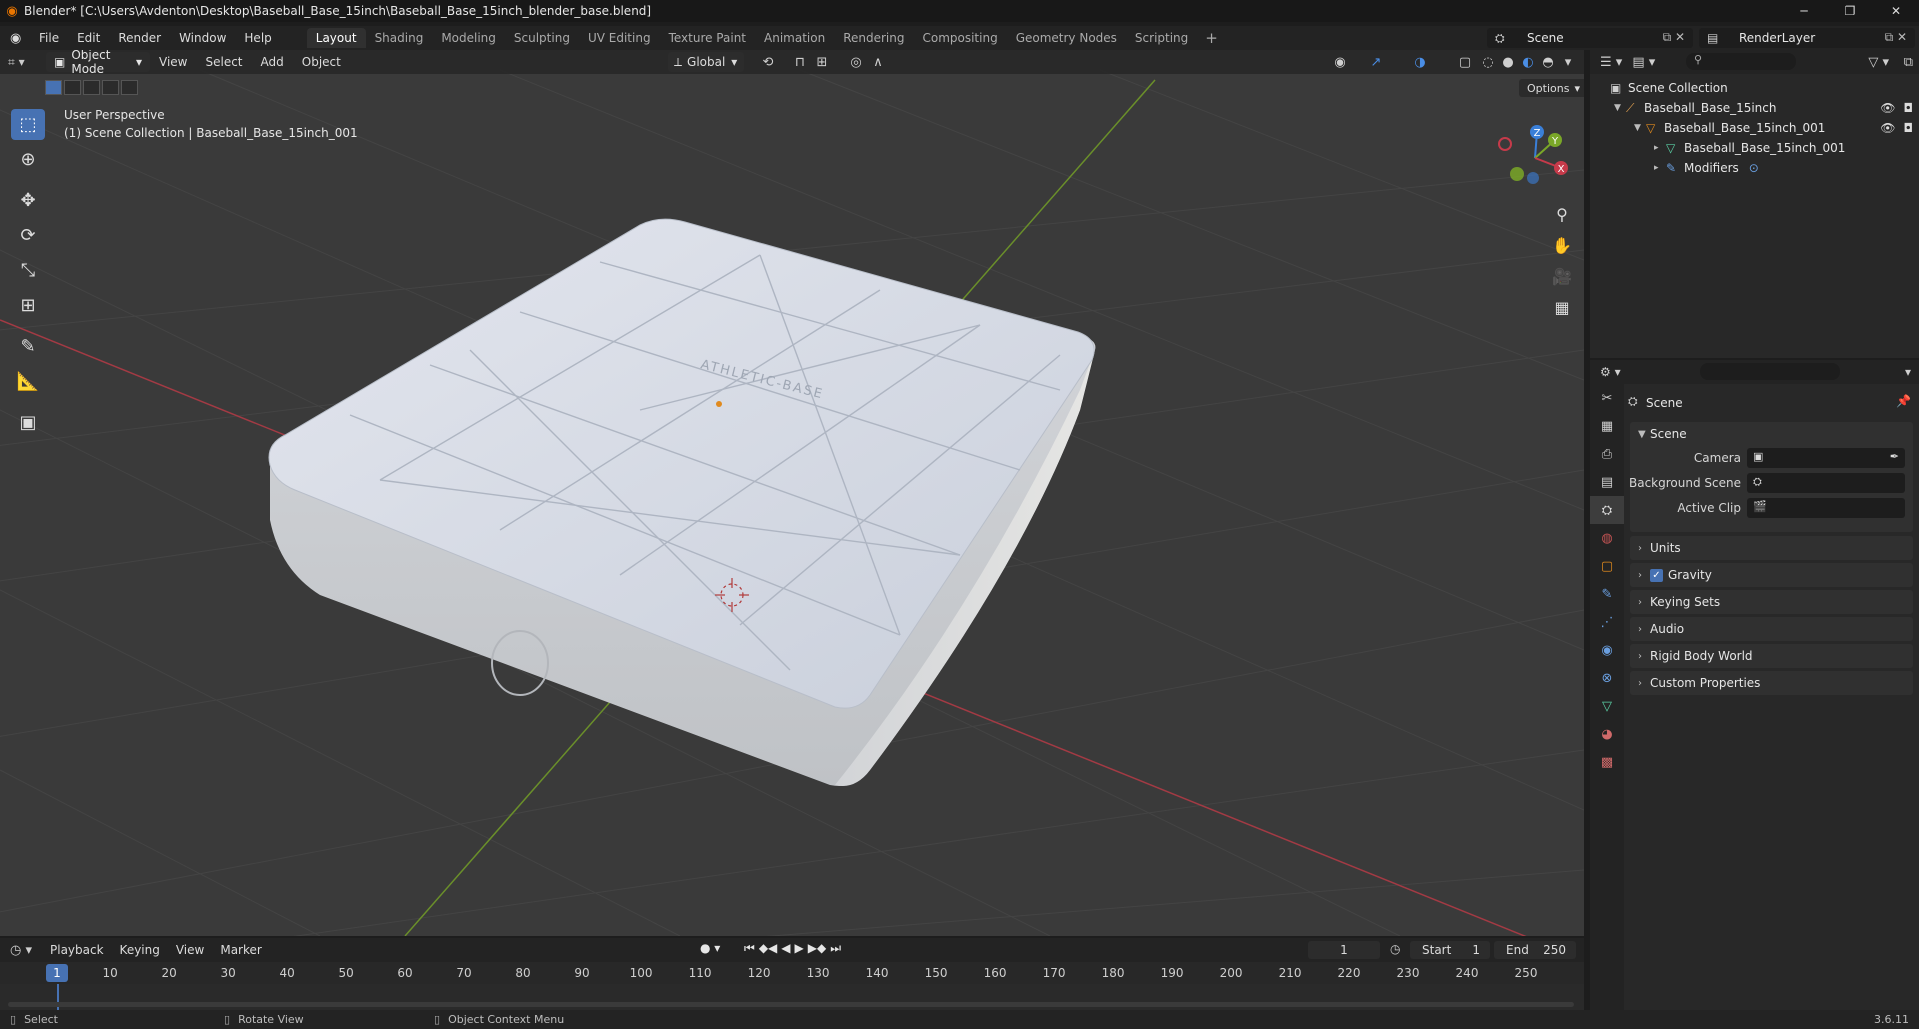 The image size is (1919, 1029). I want to click on view-layer-tab-icon: ▤, so click(1607, 482).